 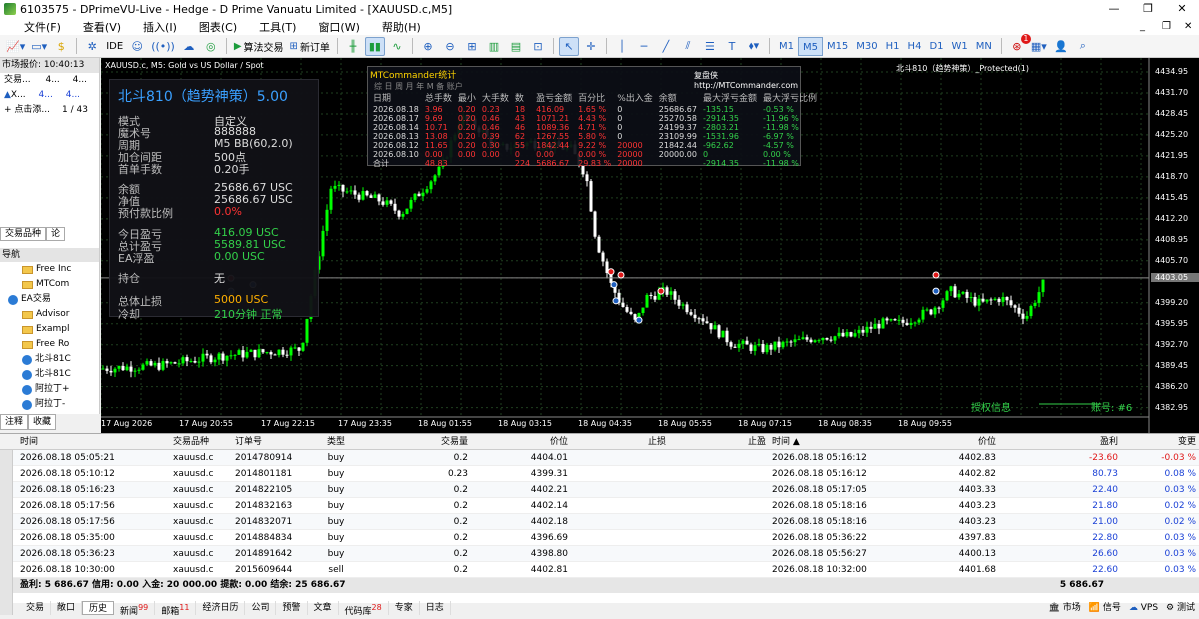 What do you see at coordinates (92, 46) in the screenshot?
I see `options-icon: ✲` at bounding box center [92, 46].